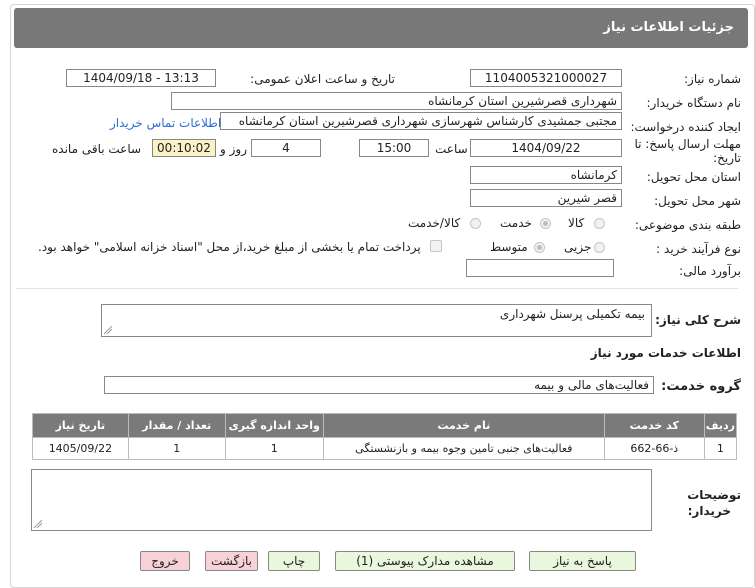 Image resolution: width=755 pixels, height=588 pixels. What do you see at coordinates (377, 288) in the screenshot?
I see `divider` at bounding box center [377, 288].